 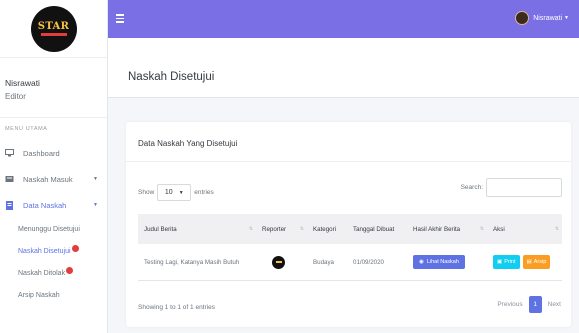 What do you see at coordinates (168, 192) in the screenshot?
I see `entries-select-value: 10` at bounding box center [168, 192].